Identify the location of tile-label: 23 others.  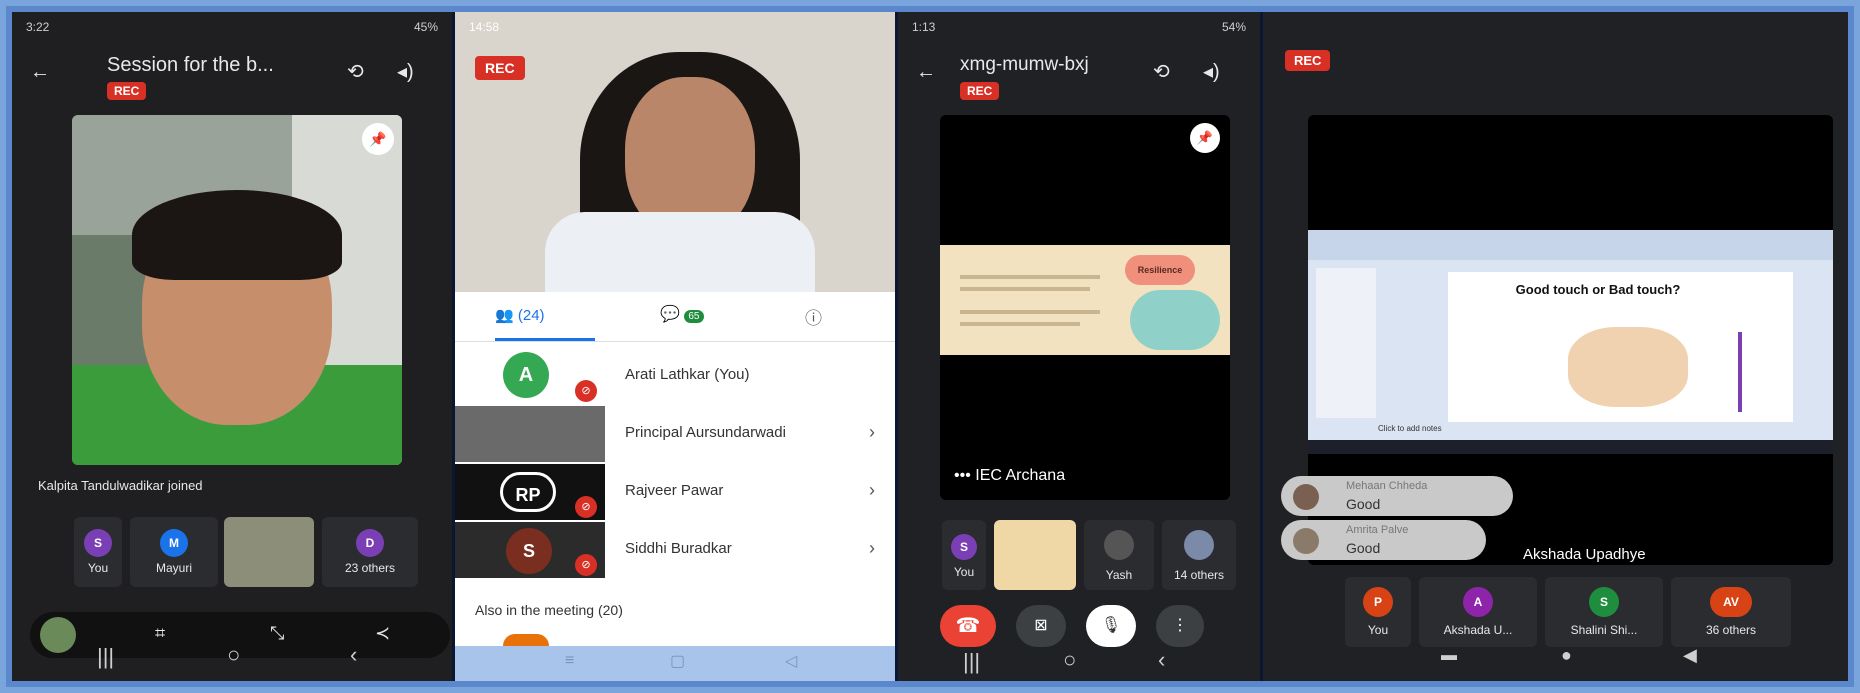
(370, 568).